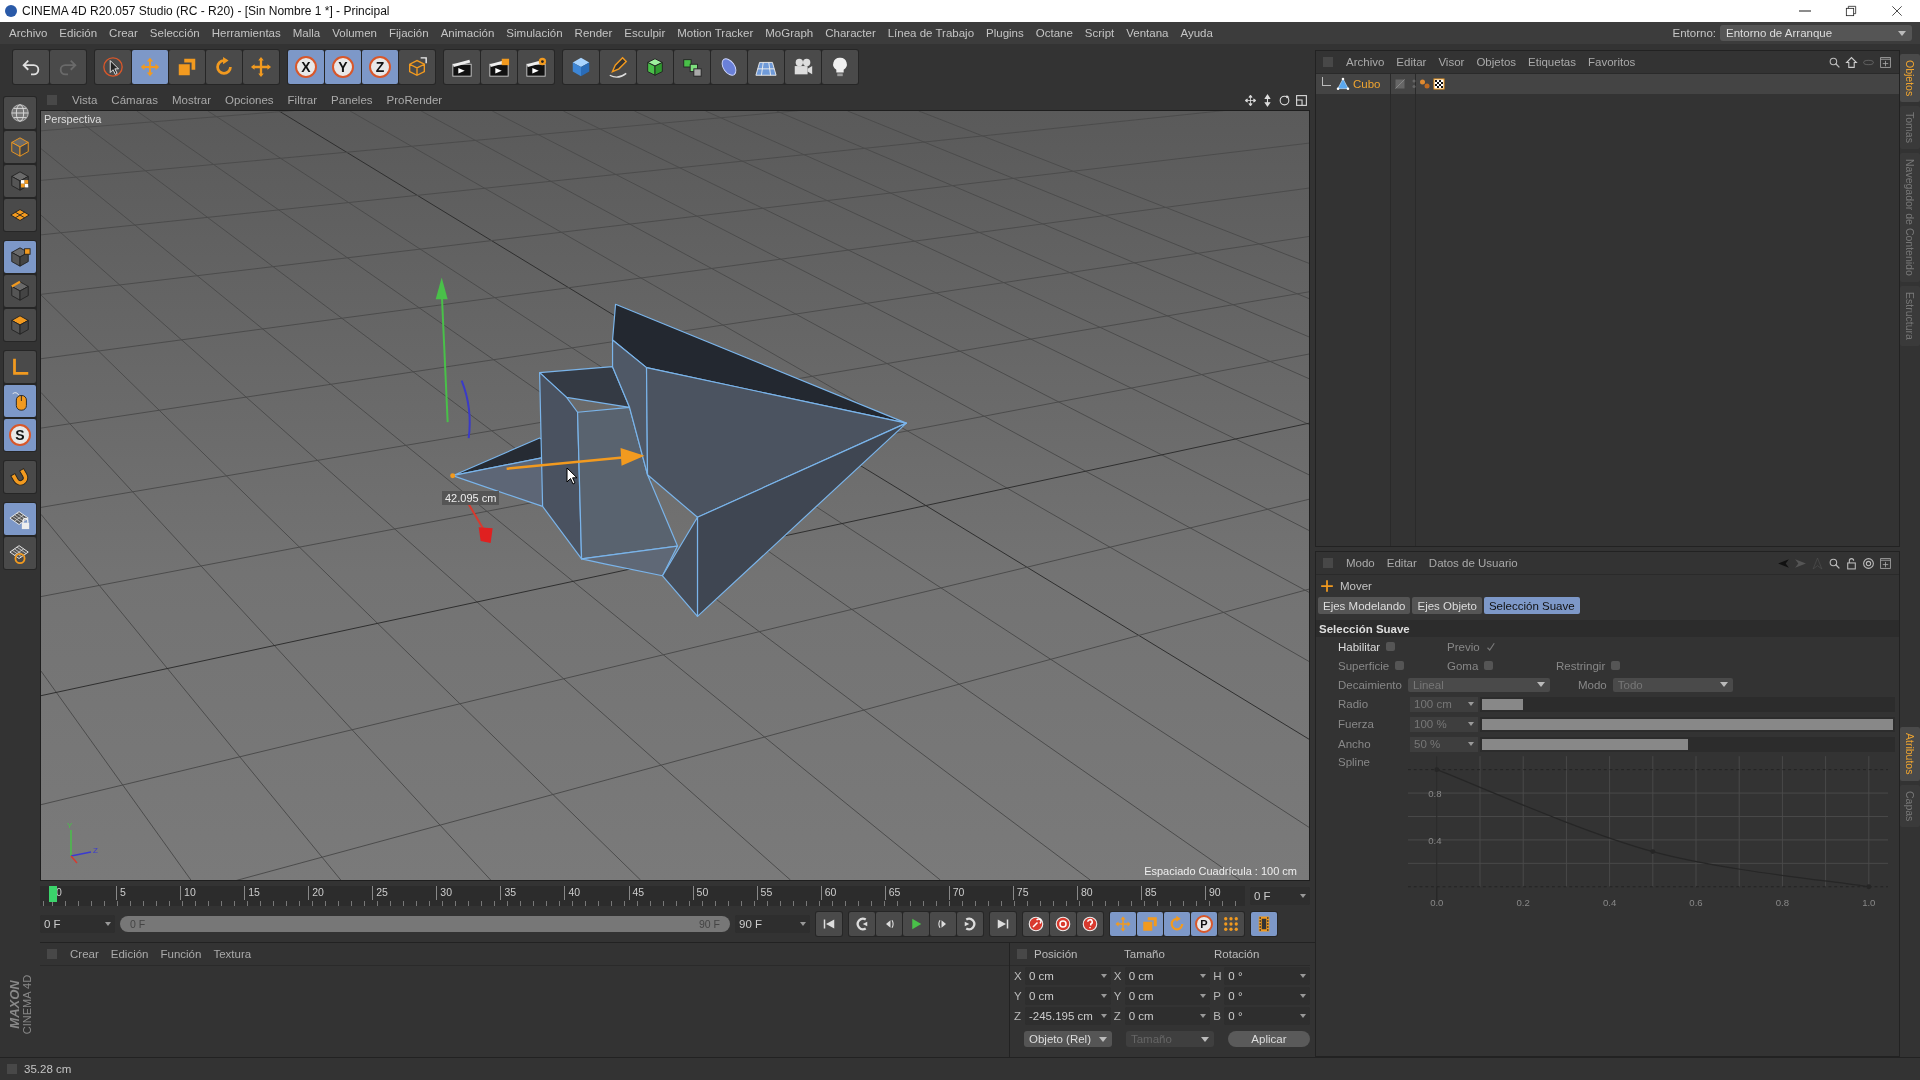 Image resolution: width=1920 pixels, height=1080 pixels. I want to click on keyframe-selection-button, so click(1090, 924).